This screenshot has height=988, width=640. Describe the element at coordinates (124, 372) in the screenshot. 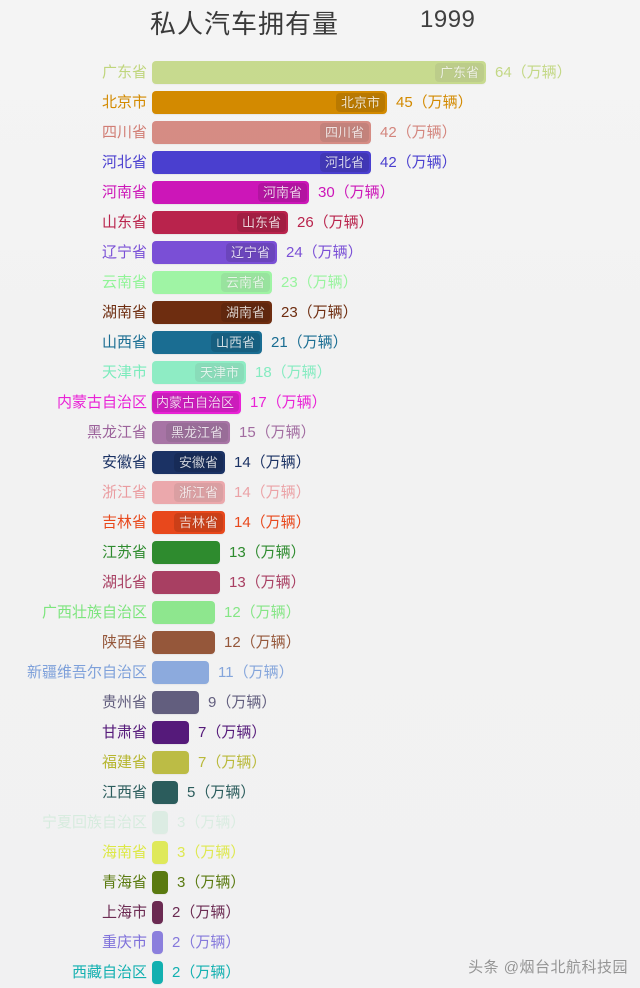

I see `bar-category-label: 天津市` at that location.